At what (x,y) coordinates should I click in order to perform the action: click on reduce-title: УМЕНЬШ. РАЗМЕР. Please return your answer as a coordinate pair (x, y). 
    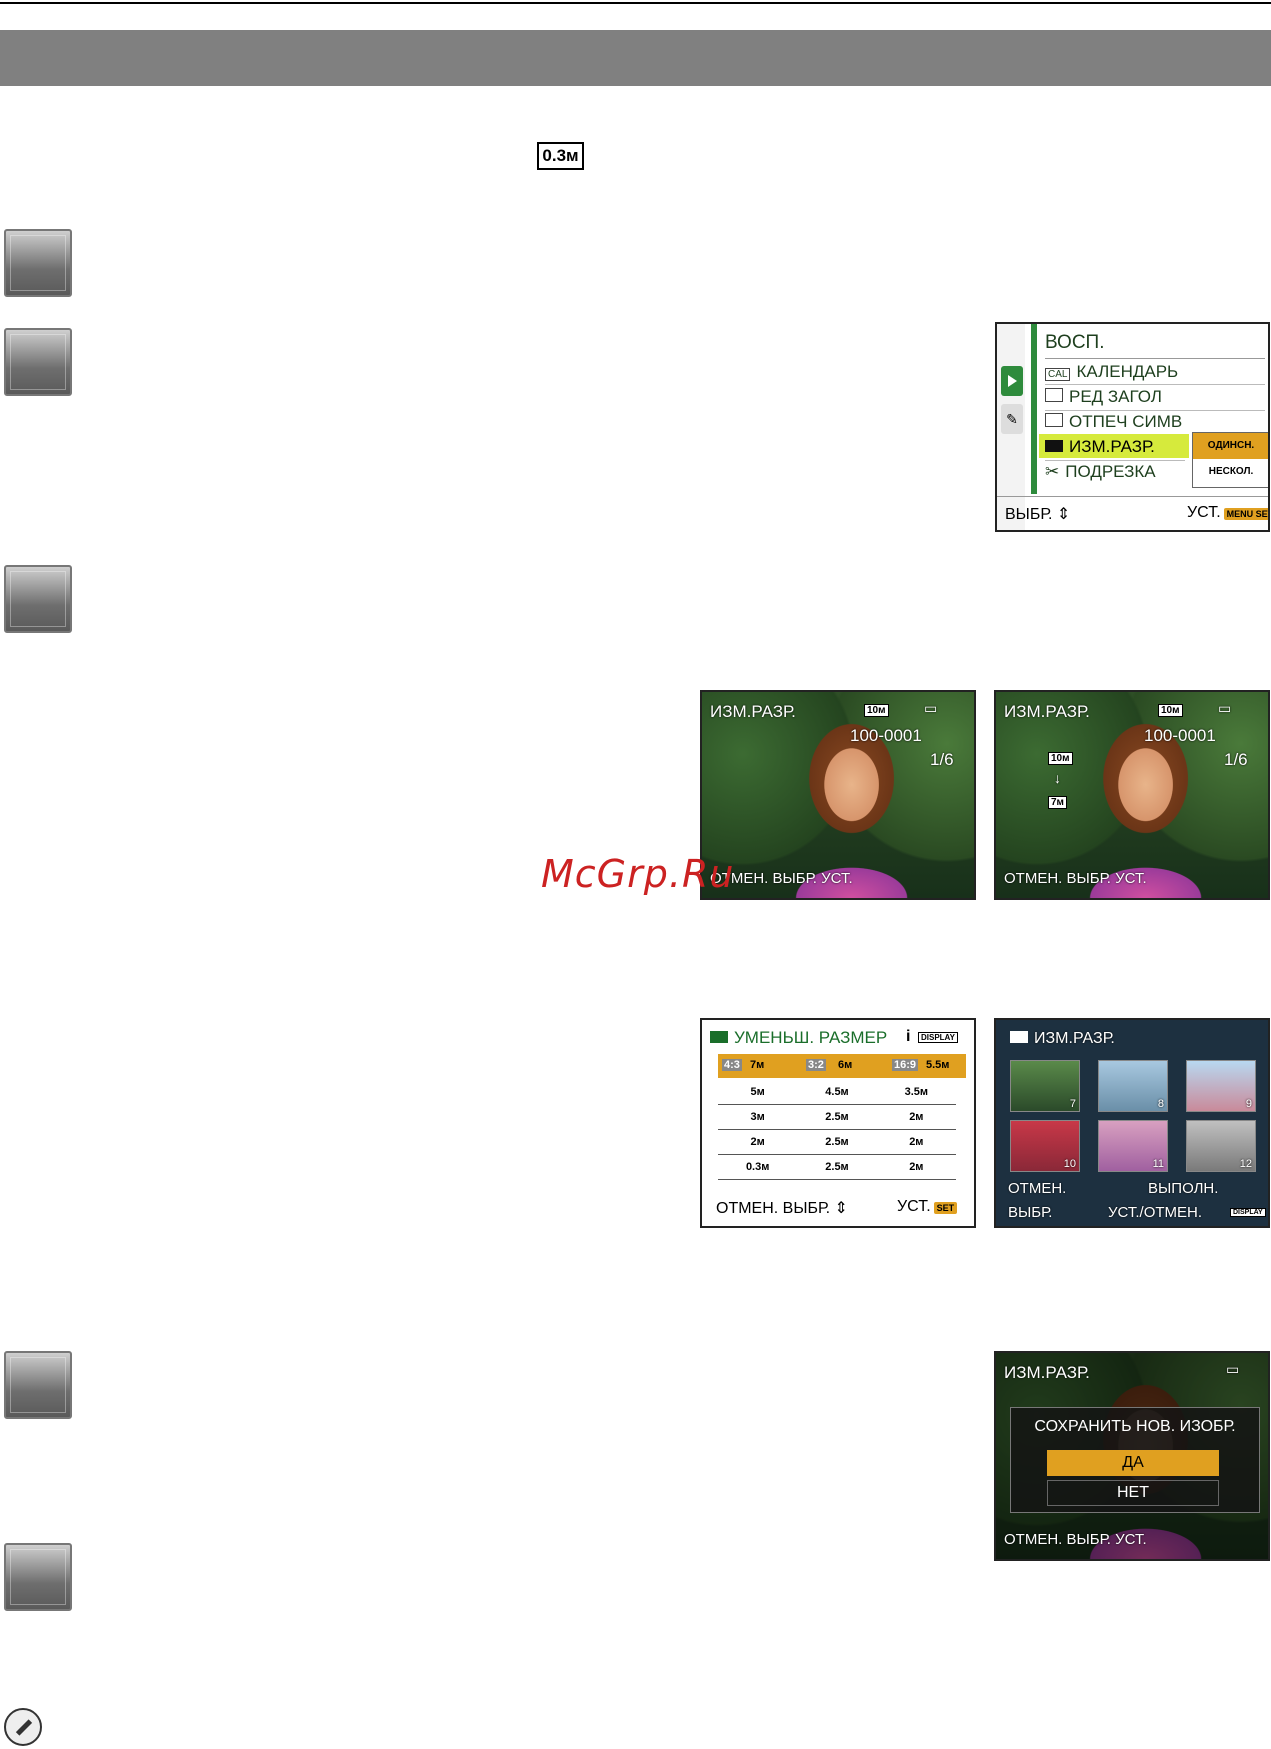
    Looking at the image, I should click on (798, 1038).